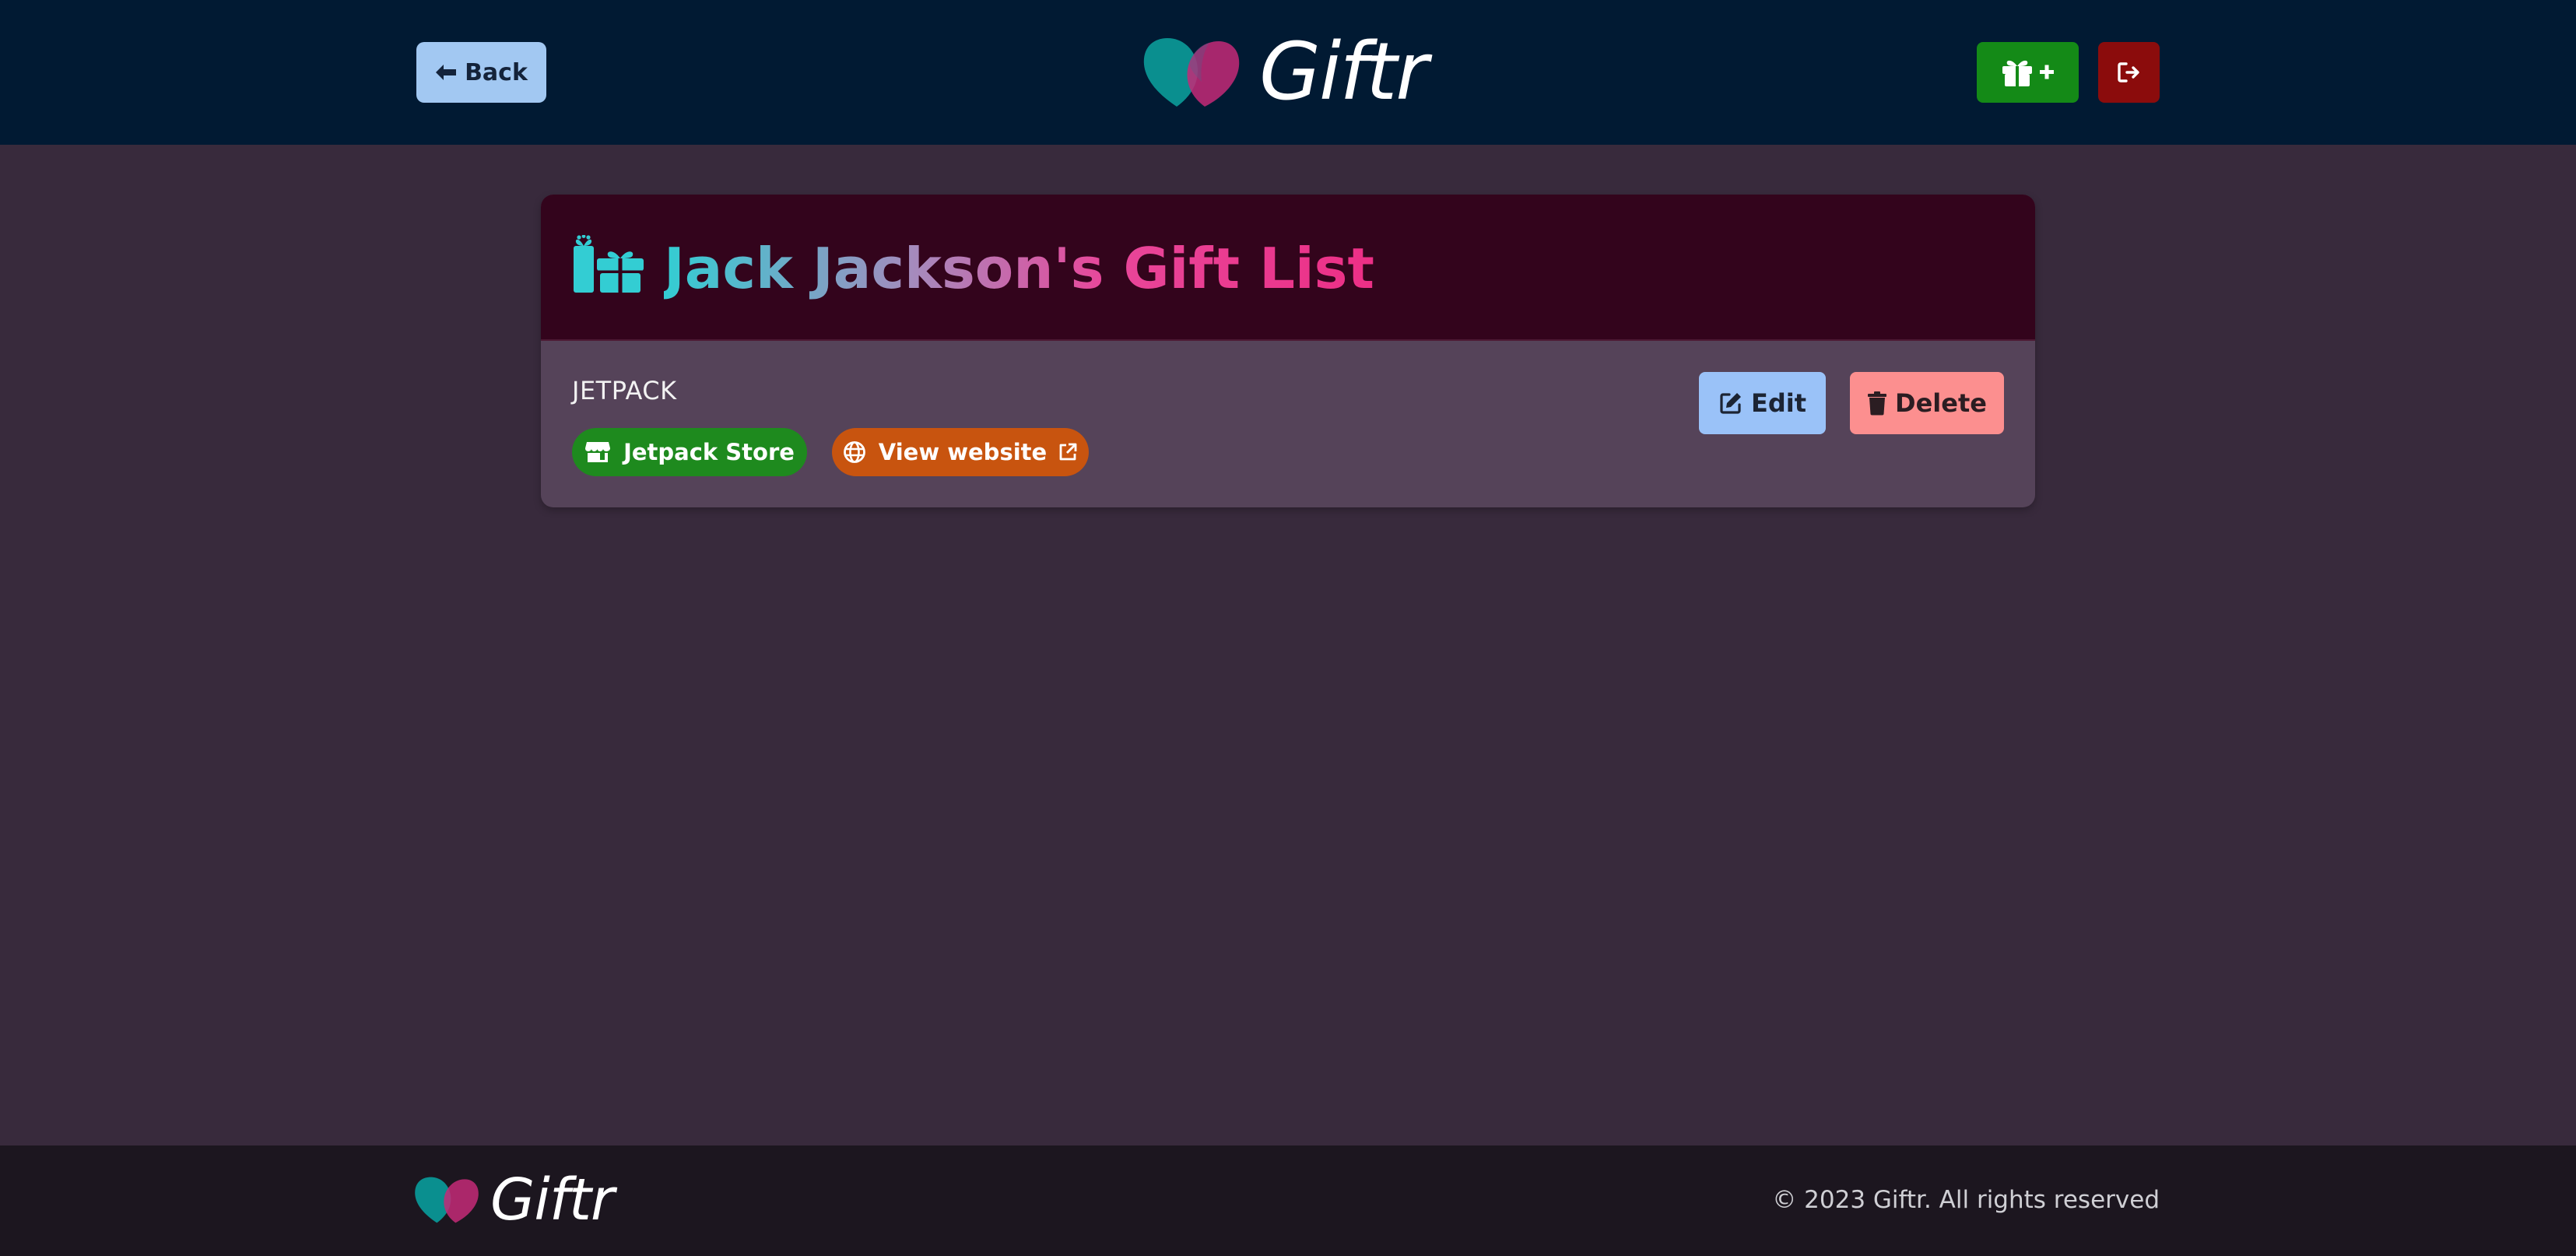 The image size is (2576, 1256). What do you see at coordinates (1288, 1200) in the screenshot?
I see `page-footer: Giftr © 2023 Giftr. All rights reserved` at bounding box center [1288, 1200].